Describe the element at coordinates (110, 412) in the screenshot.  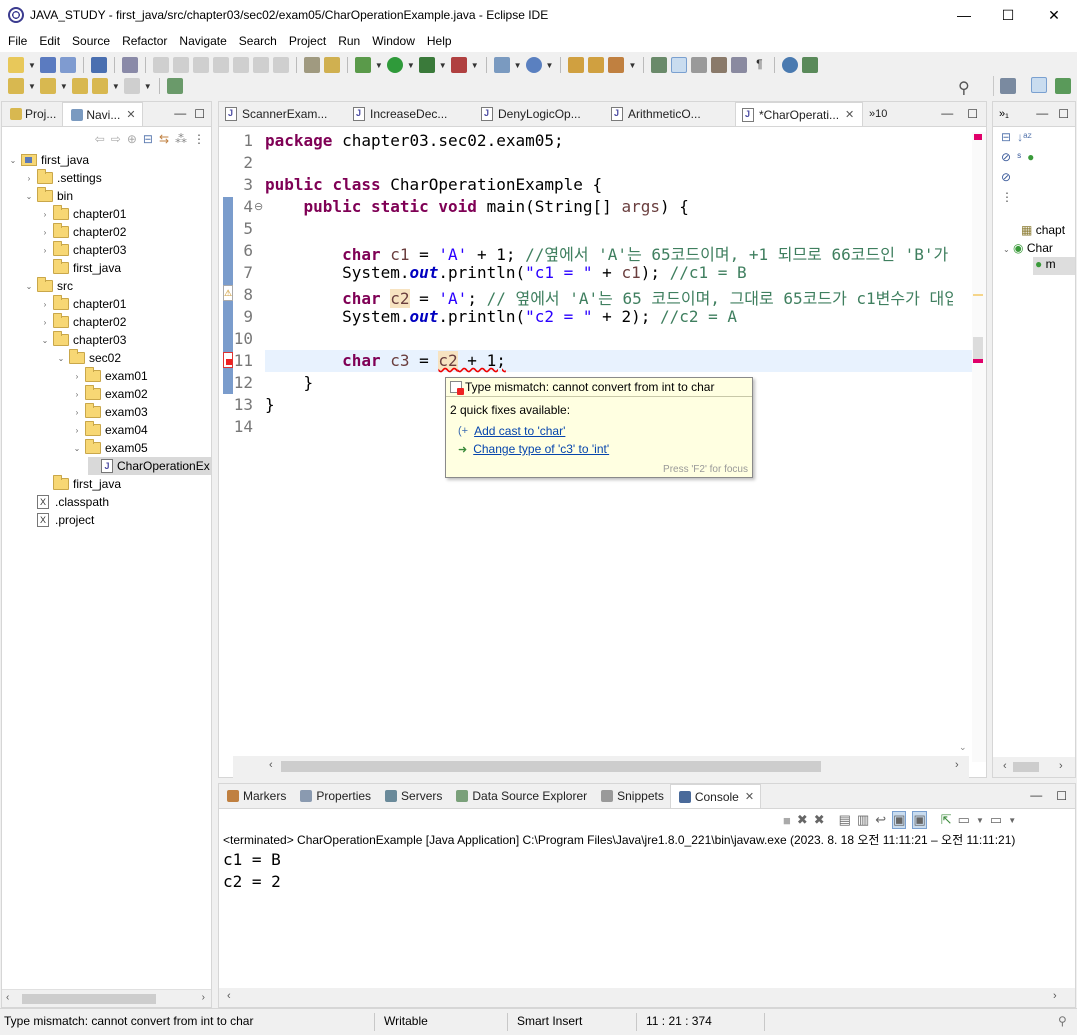
I see `tree-item: › exam03` at that location.